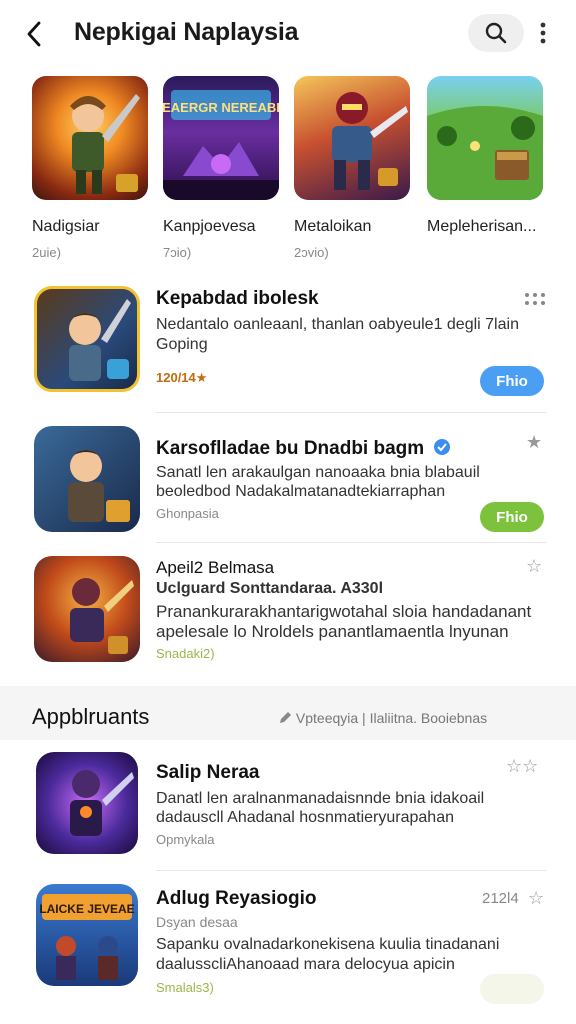 This screenshot has height=1024, width=576. What do you see at coordinates (305, 817) in the screenshot?
I see `app-description: dadauscll Ahadanal hosnmatieryurapahan` at bounding box center [305, 817].